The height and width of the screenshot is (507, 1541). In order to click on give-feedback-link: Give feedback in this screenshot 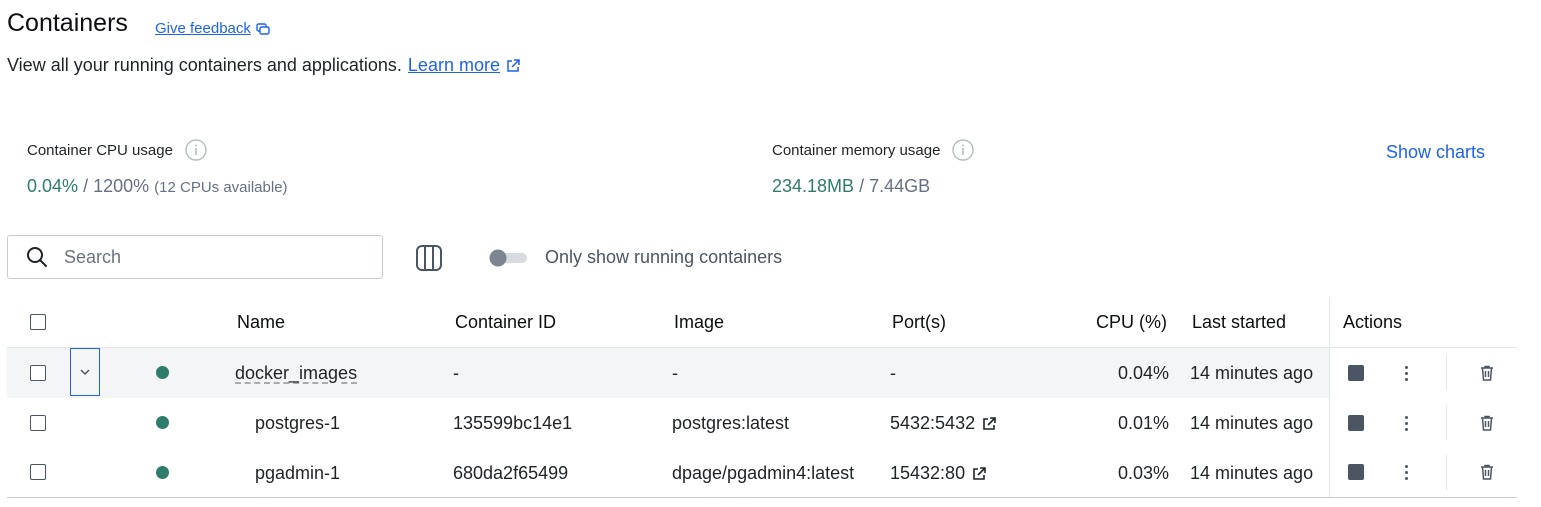, I will do `click(212, 28)`.